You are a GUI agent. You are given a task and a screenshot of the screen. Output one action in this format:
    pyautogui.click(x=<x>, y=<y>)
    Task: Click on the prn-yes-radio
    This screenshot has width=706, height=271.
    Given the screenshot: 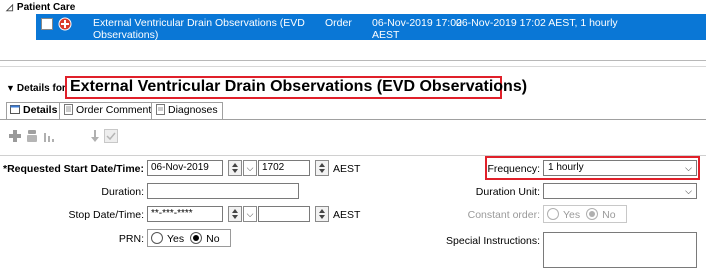 What is the action you would take?
    pyautogui.click(x=157, y=238)
    